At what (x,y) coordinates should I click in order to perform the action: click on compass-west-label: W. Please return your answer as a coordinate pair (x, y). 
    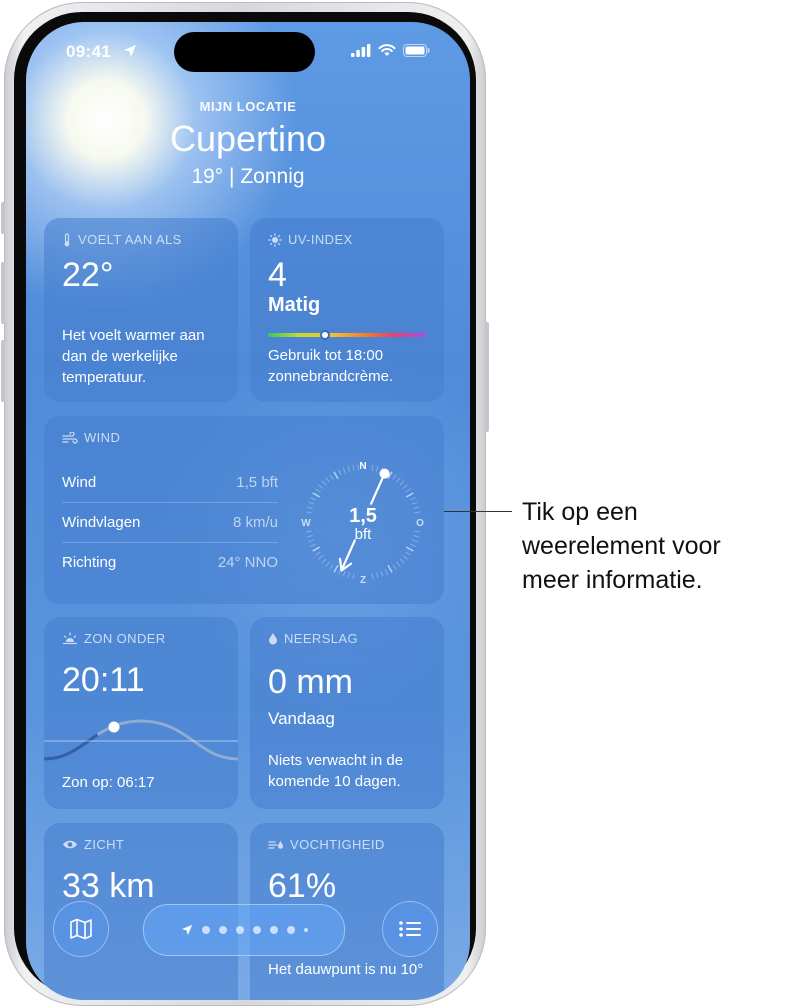
    Looking at the image, I should click on (306, 523).